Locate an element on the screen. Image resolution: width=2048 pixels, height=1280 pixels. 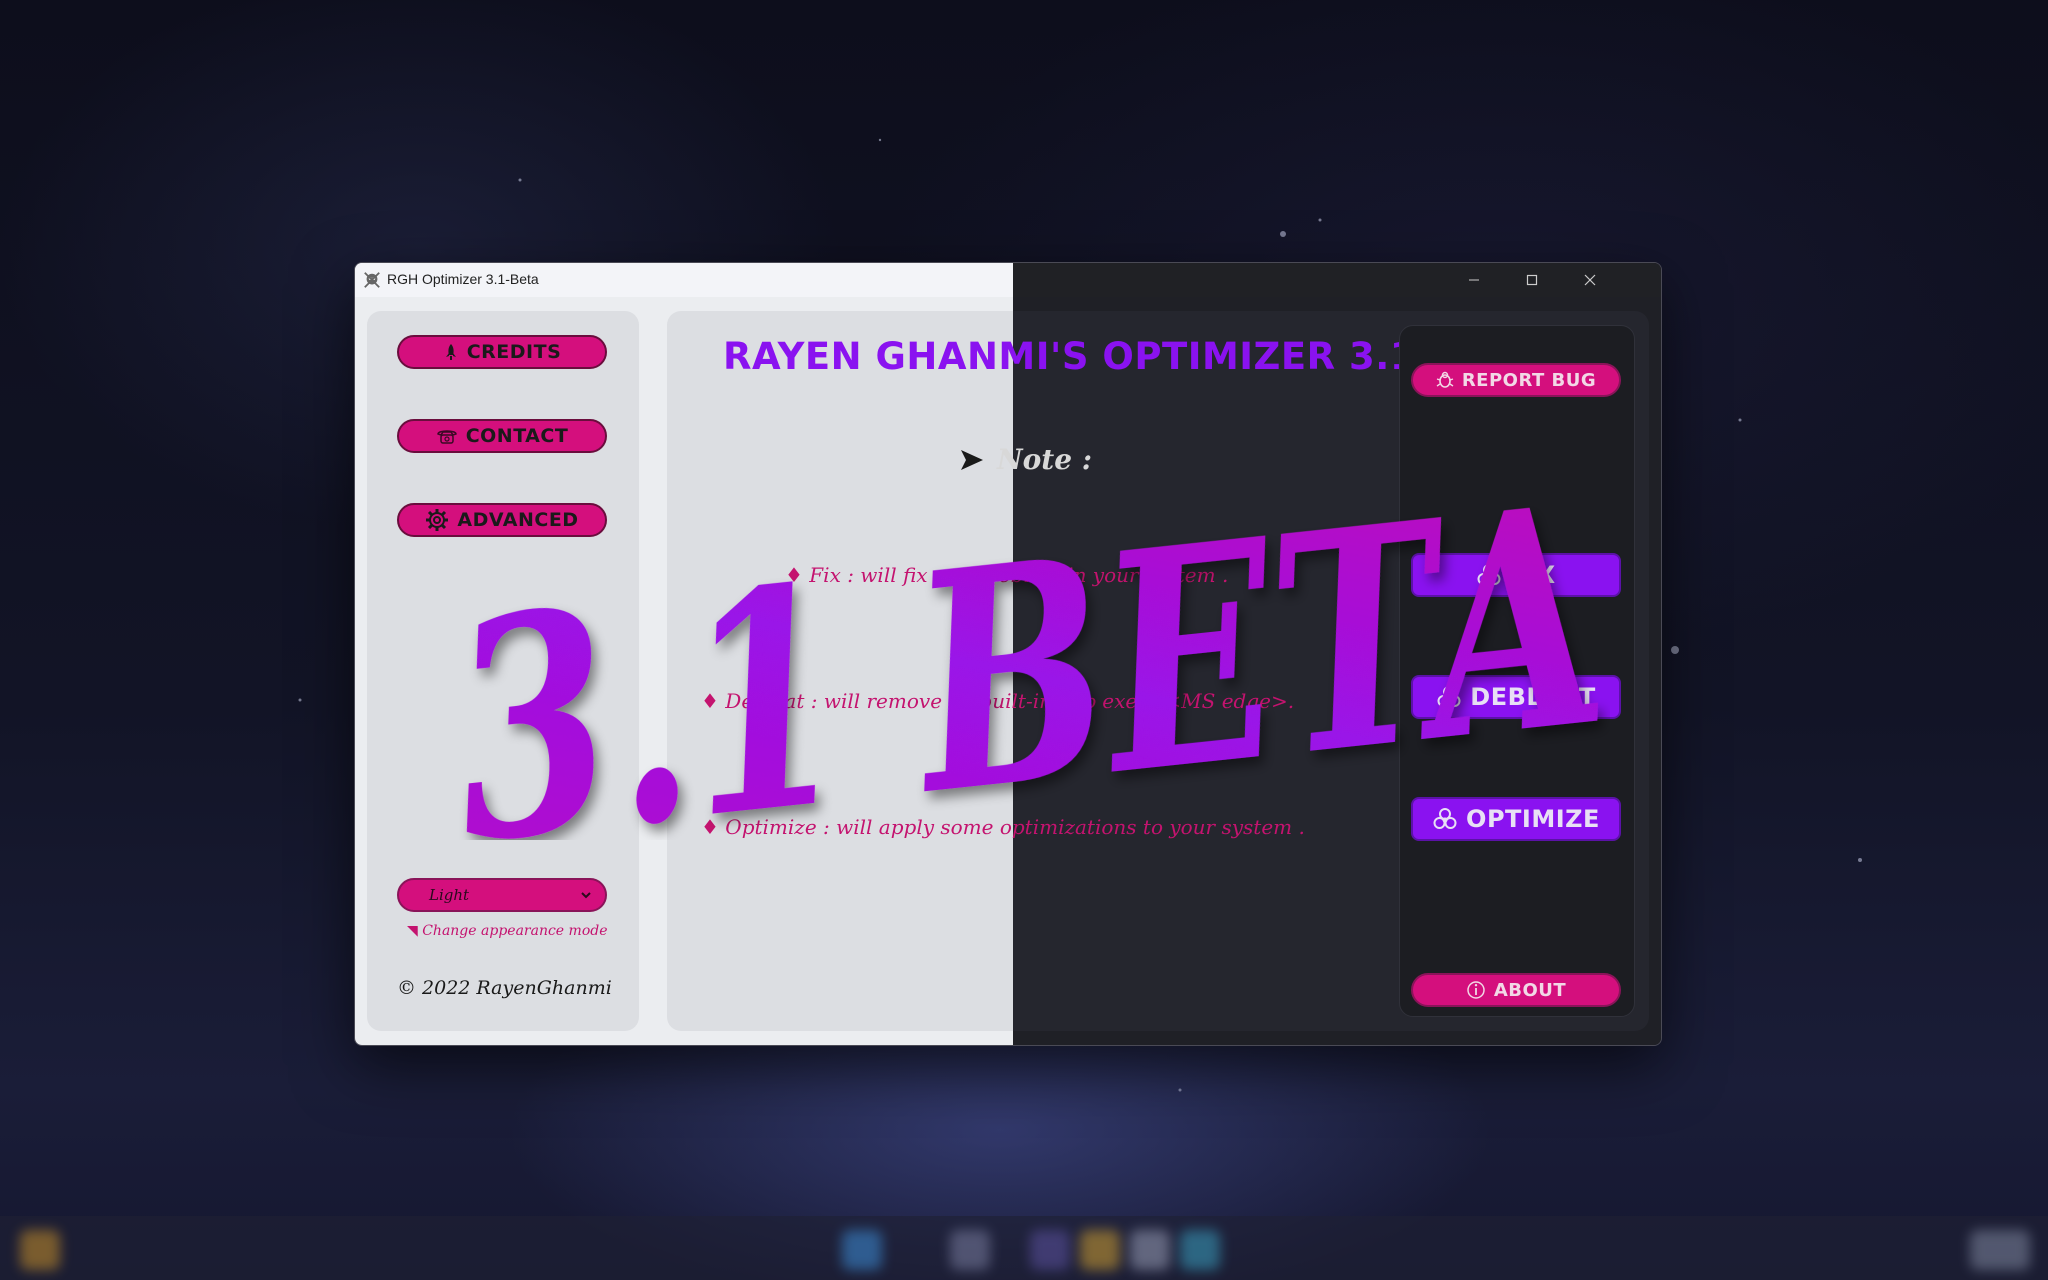
debloat-button: DEBLOAT is located at coordinates (1516, 697).